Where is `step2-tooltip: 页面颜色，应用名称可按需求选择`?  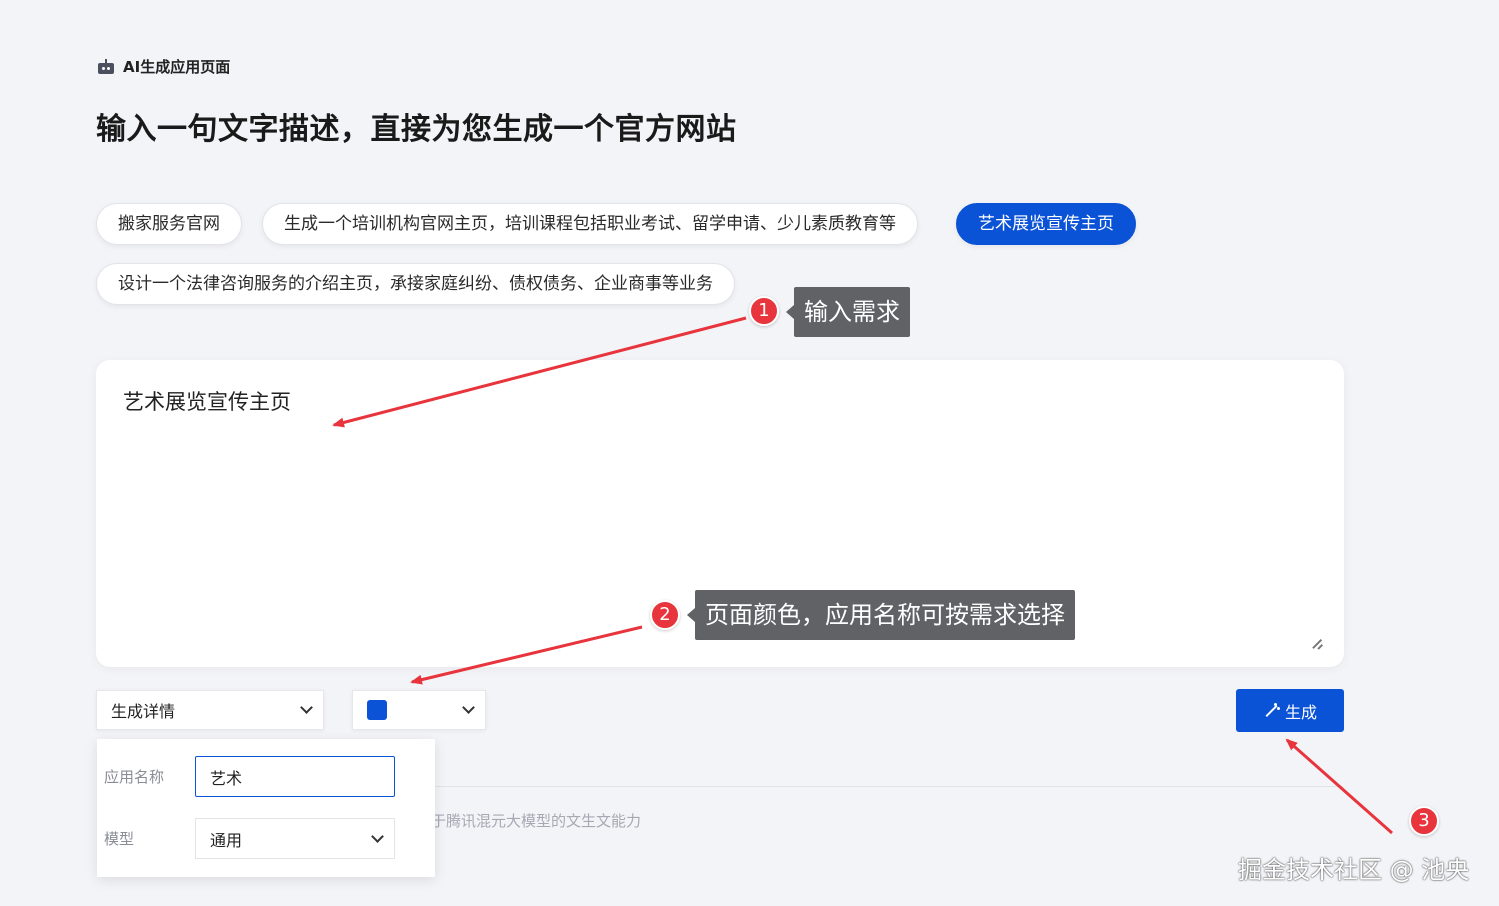 step2-tooltip: 页面颜色，应用名称可按需求选择 is located at coordinates (881, 615).